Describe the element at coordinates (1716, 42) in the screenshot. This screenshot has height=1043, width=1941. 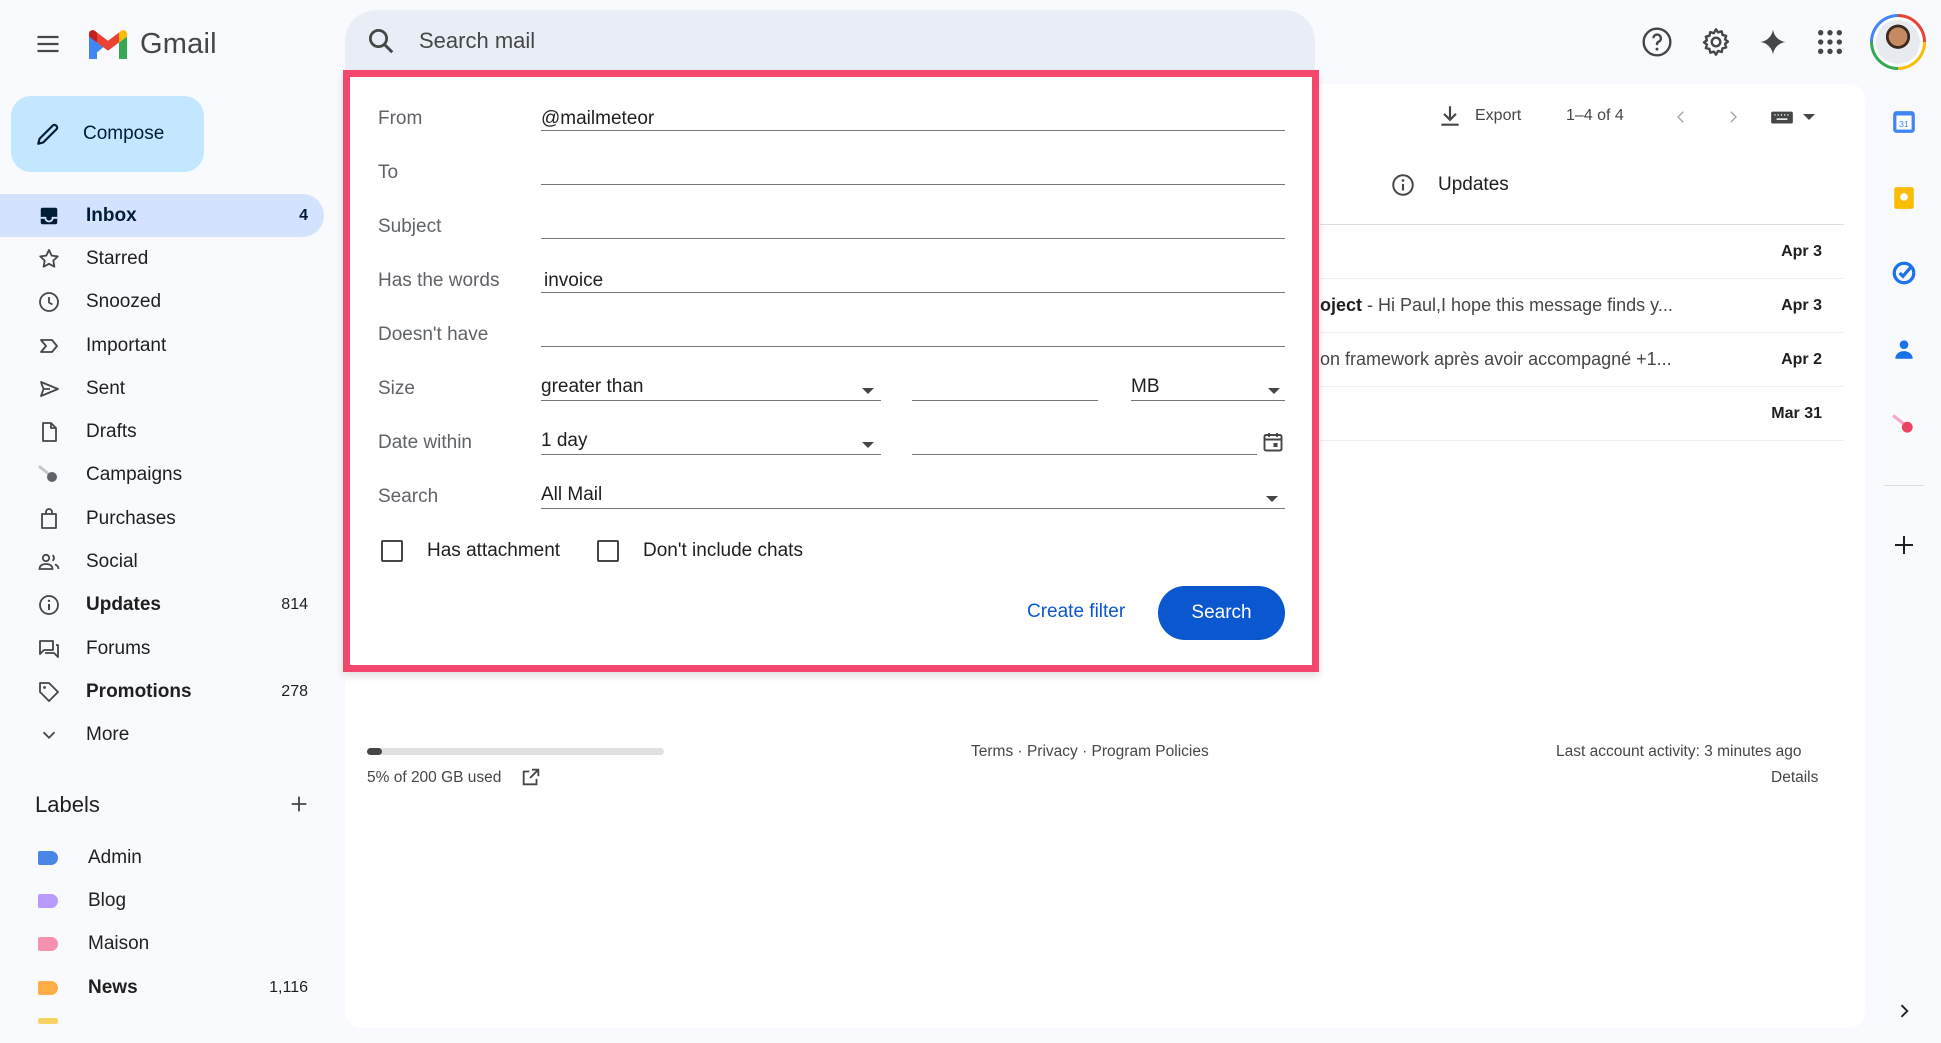
I see `settings-button` at that location.